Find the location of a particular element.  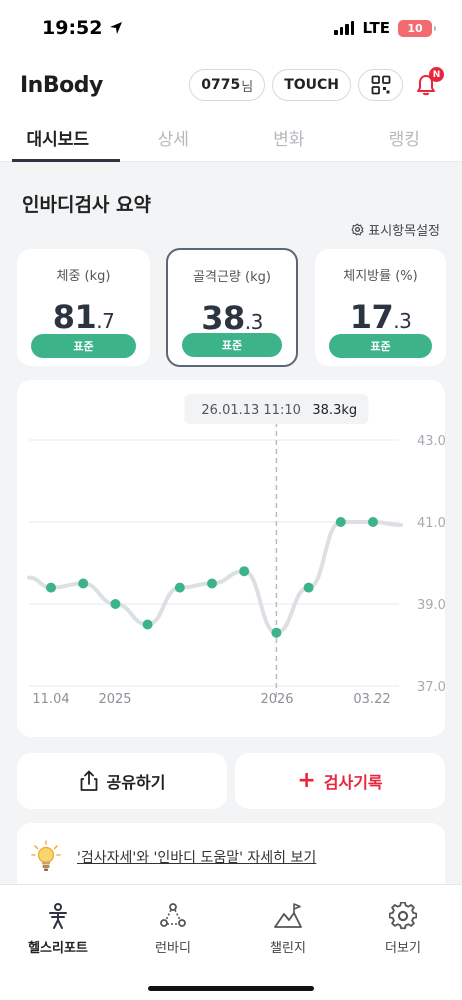

clock-text: 19:52 is located at coordinates (72, 28).